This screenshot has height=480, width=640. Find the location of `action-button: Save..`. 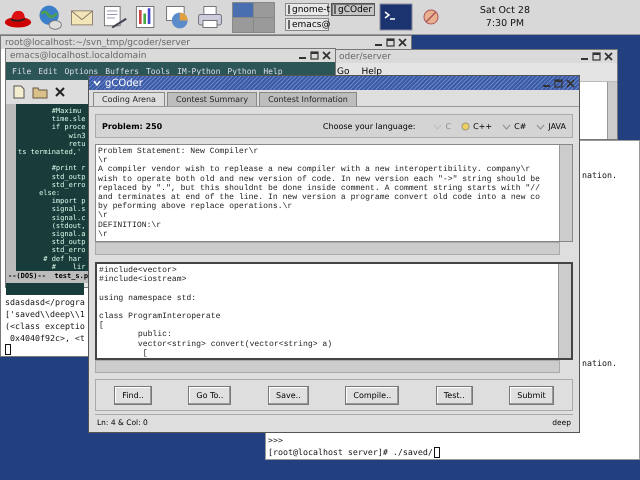

action-button: Save.. is located at coordinates (288, 395).